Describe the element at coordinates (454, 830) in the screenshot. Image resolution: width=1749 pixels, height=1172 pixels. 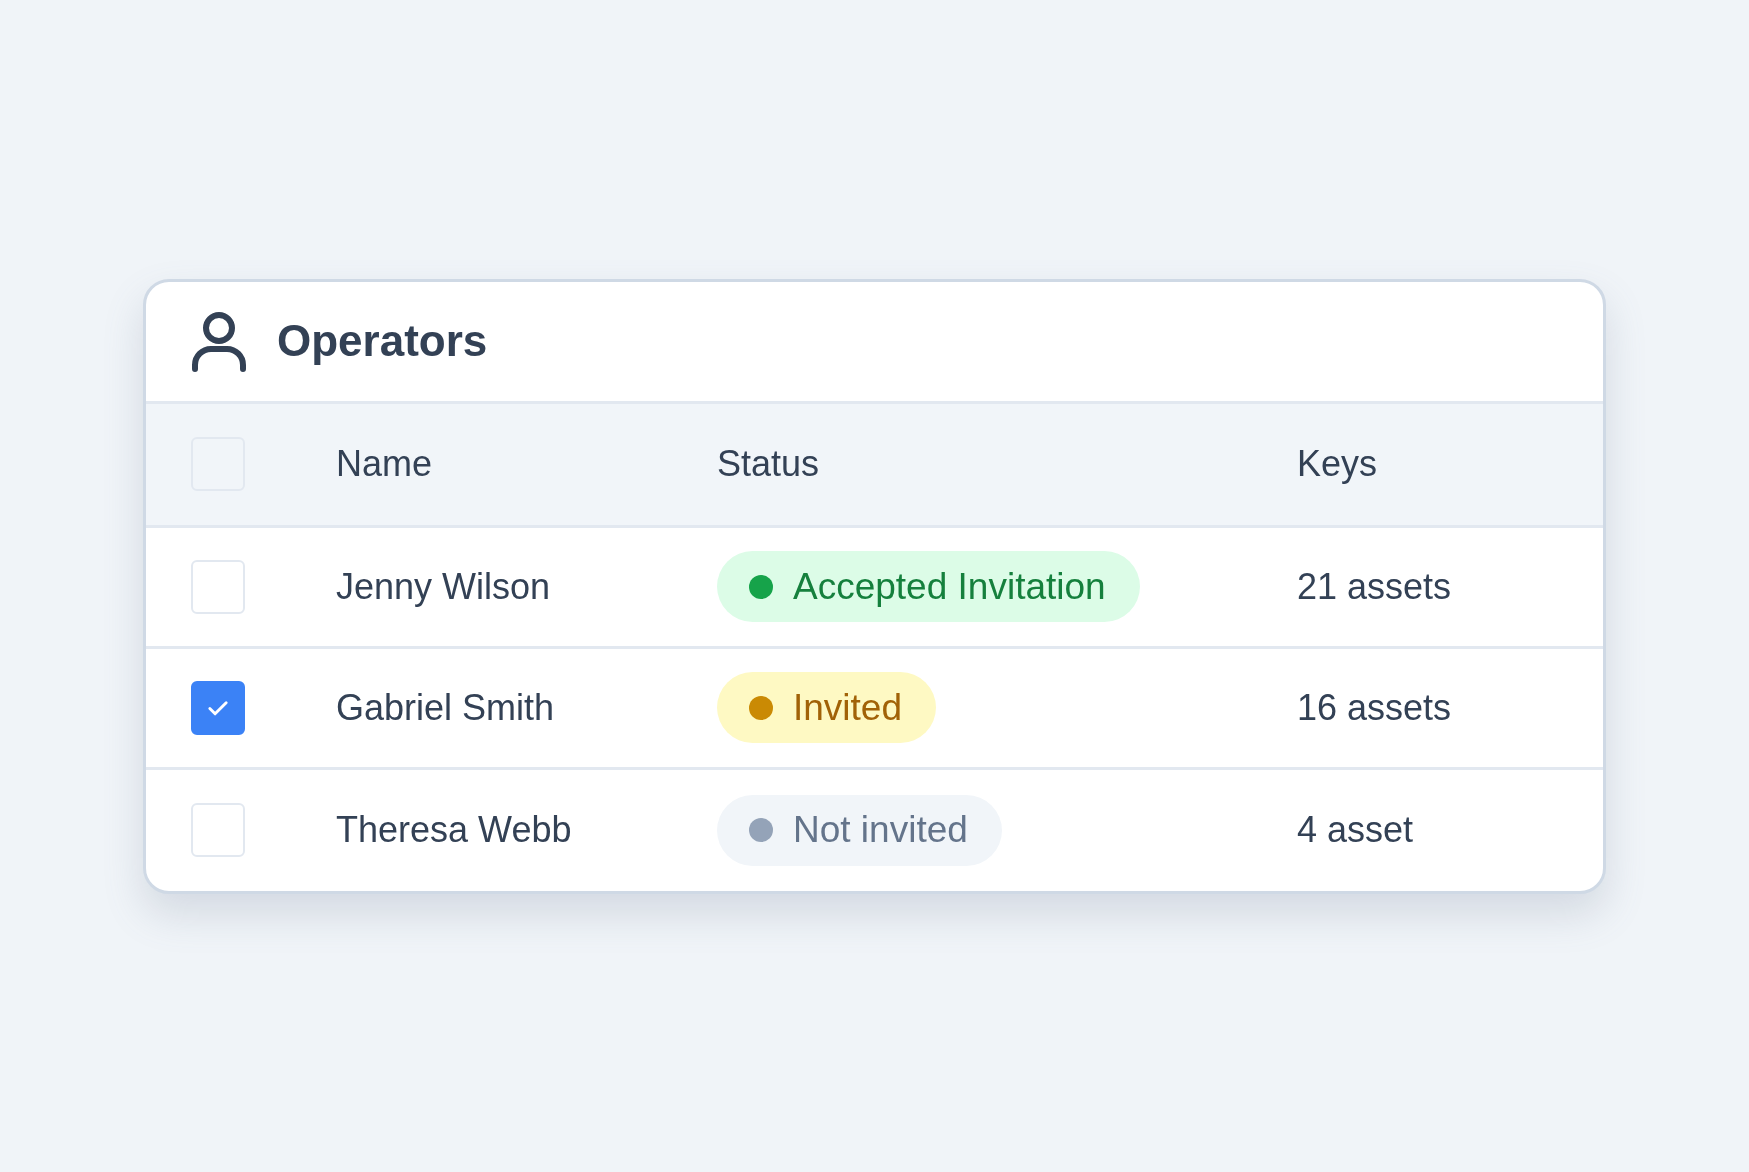
I see `name-cell-text: Theresa Webb` at that location.